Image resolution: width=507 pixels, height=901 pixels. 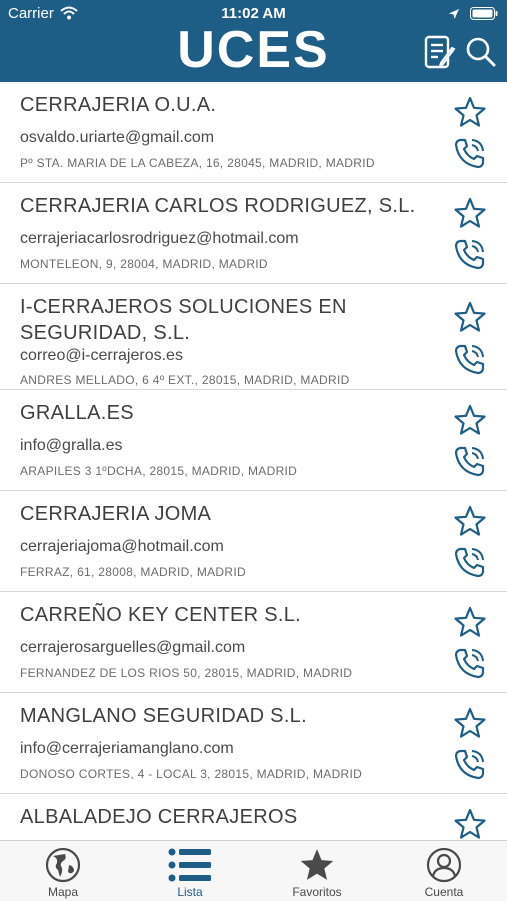 What do you see at coordinates (161, 615) in the screenshot?
I see `contact-name: CARREÑO KEY CENTER S.L.` at bounding box center [161, 615].